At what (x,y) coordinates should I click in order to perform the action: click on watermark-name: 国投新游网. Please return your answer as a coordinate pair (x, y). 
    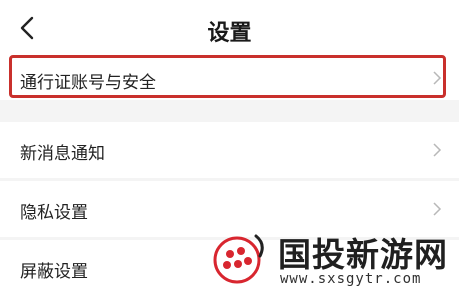
    Looking at the image, I should click on (363, 254).